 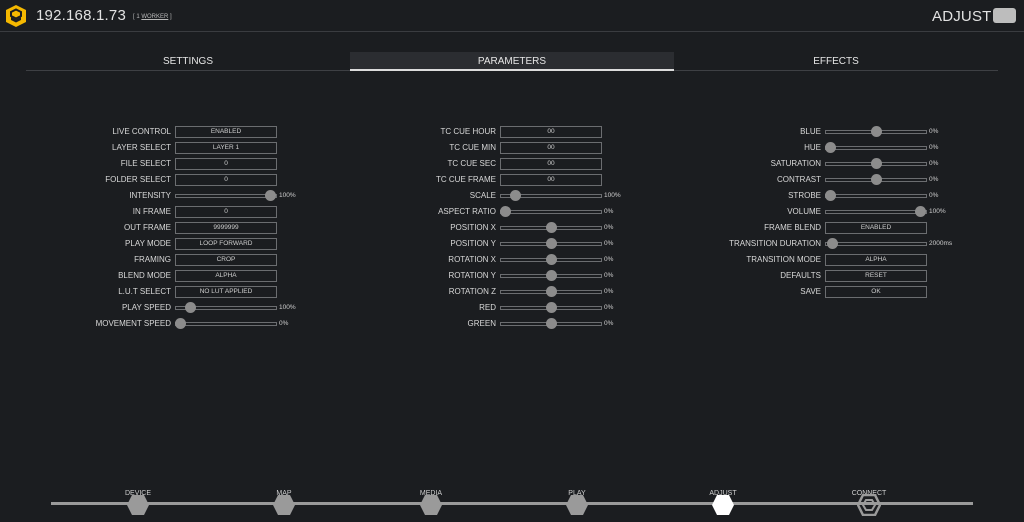 I want to click on play-hex-icon, so click(x=577, y=505).